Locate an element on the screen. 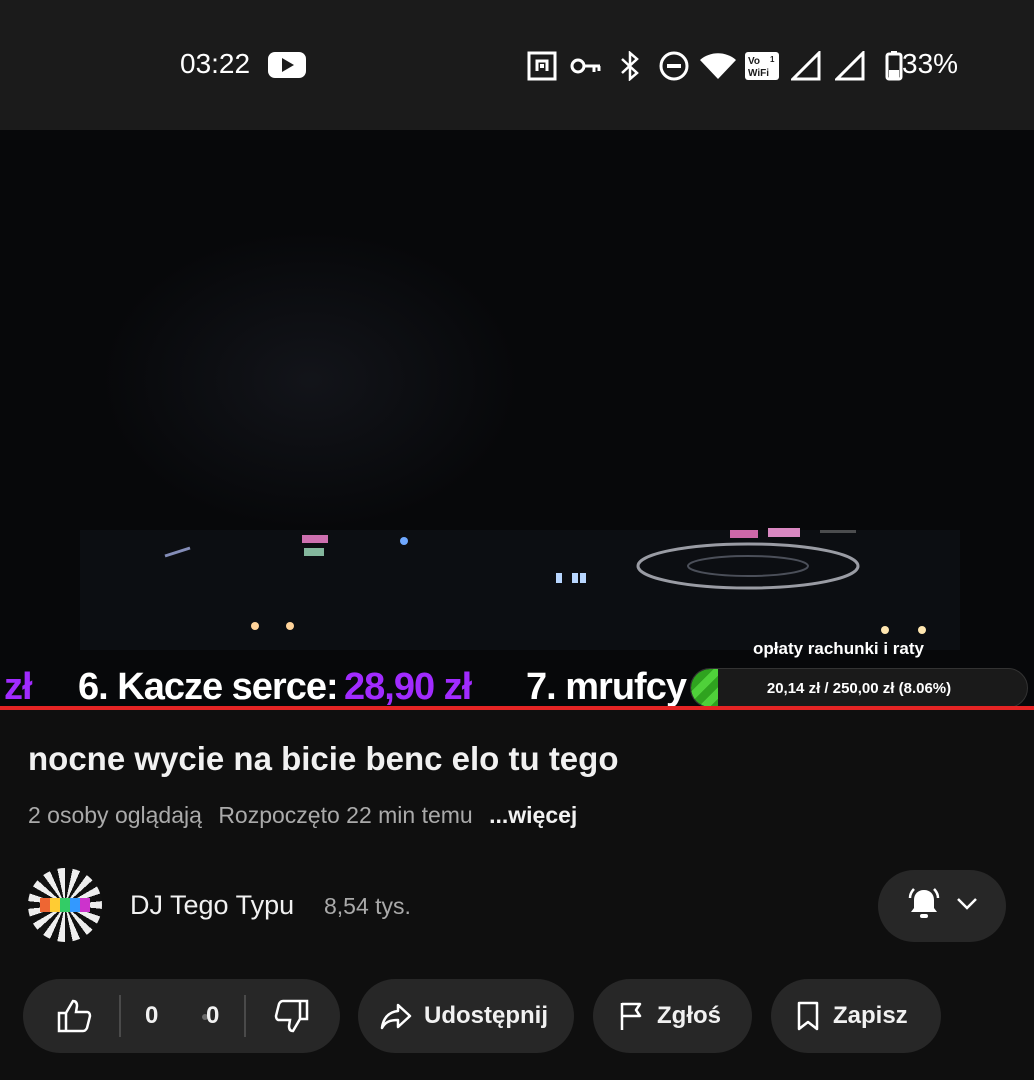  save-button: Zapisz is located at coordinates (856, 1016).